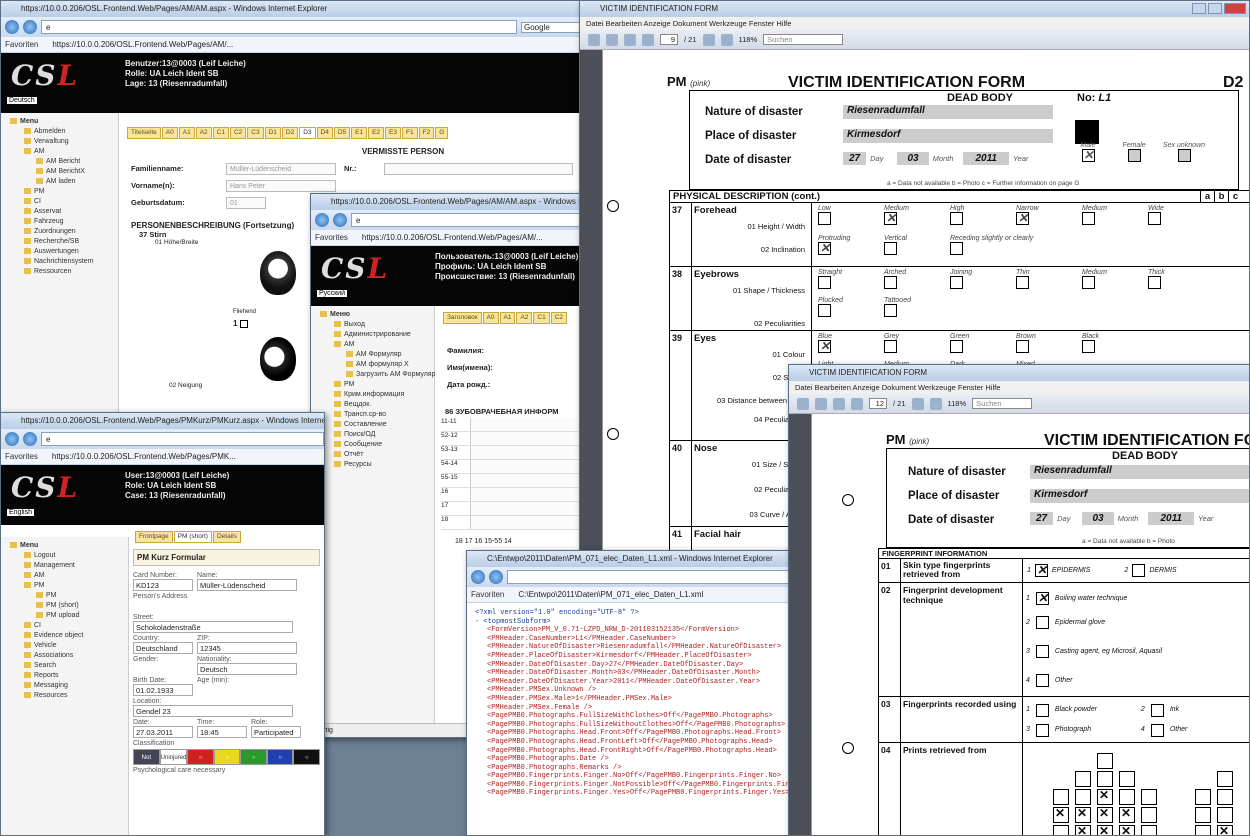  What do you see at coordinates (332, 293) in the screenshot?
I see `language-select: Русский` at bounding box center [332, 293].